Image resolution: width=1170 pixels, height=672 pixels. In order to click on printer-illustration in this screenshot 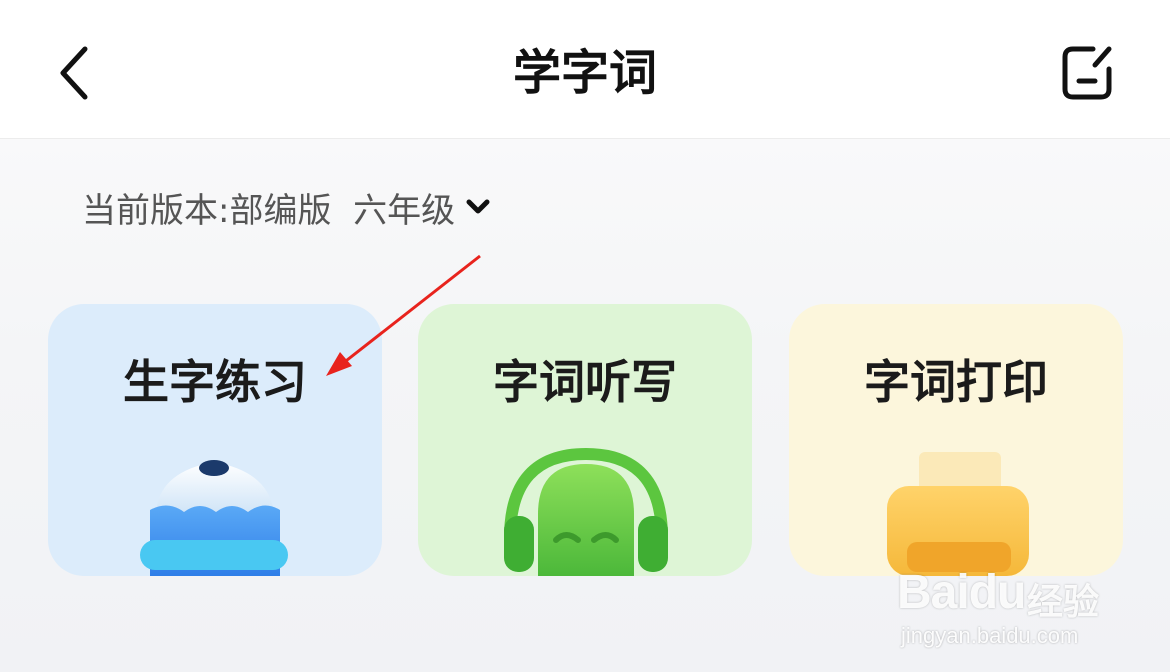, I will do `click(958, 514)`.